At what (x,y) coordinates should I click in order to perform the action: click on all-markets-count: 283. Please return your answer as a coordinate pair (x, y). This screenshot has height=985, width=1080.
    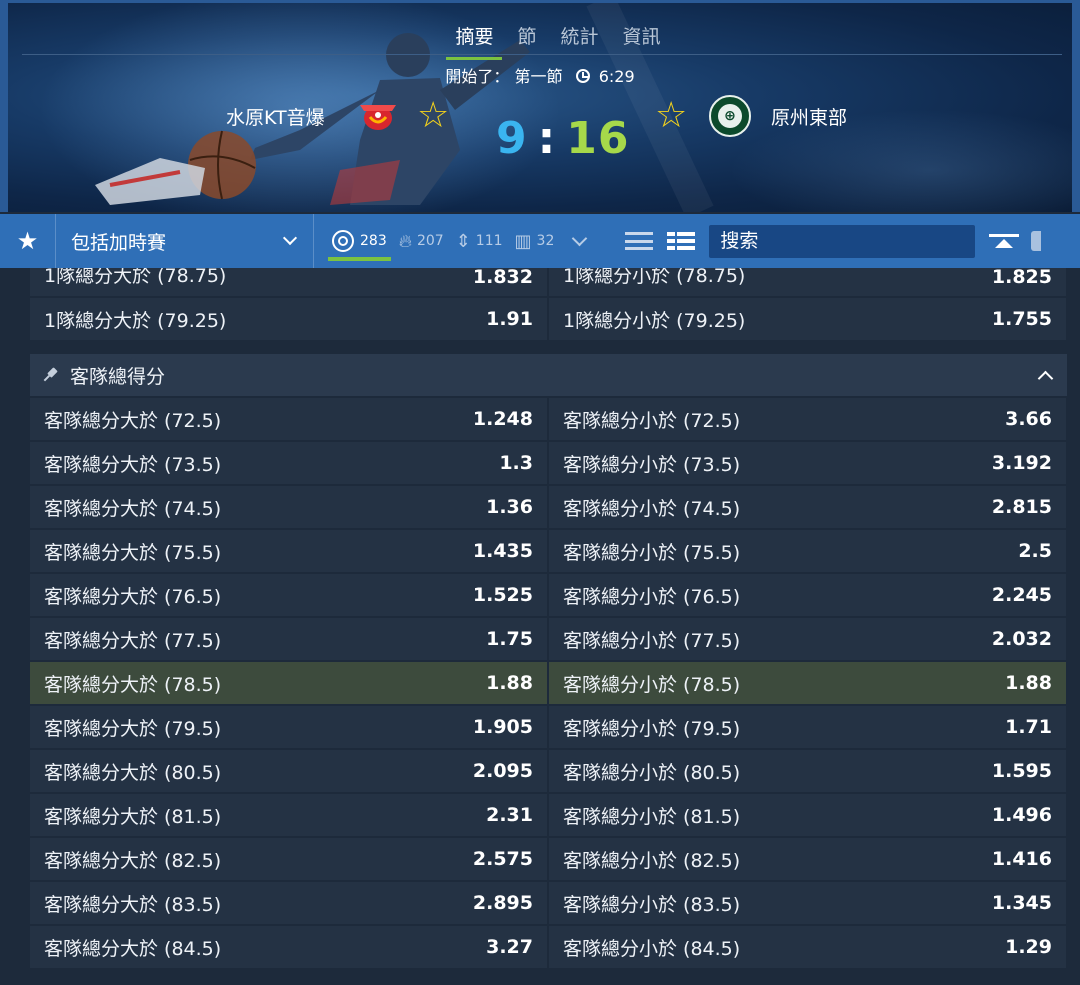
    Looking at the image, I should click on (373, 241).